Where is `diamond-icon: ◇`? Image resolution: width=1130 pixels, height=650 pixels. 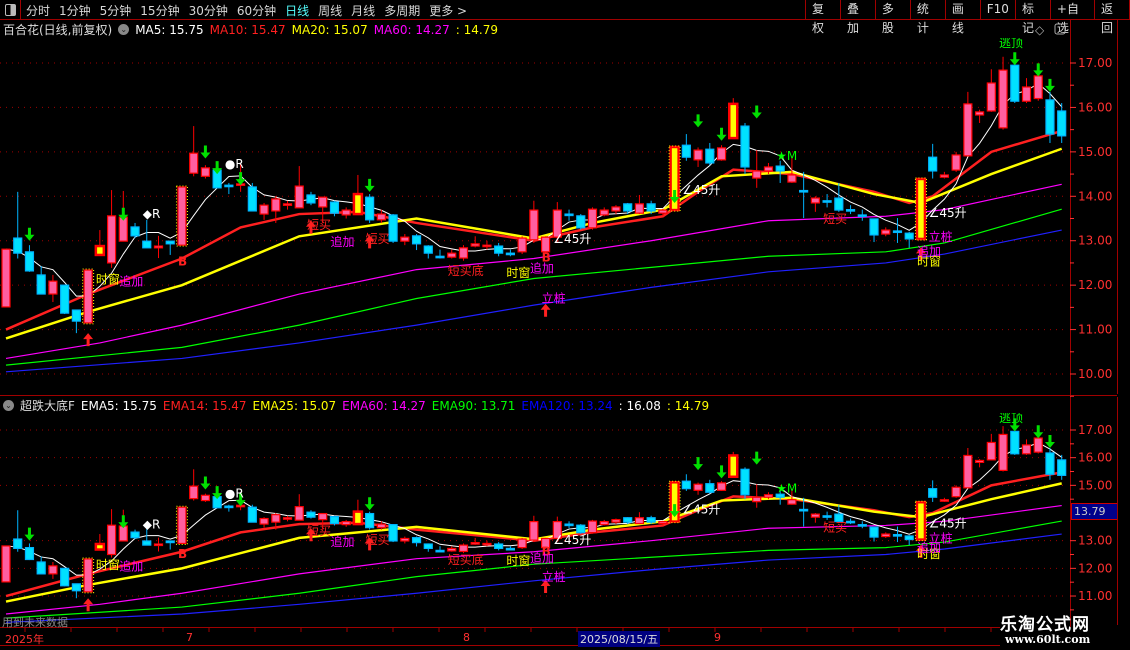
diamond-icon: ◇ is located at coordinates (1040, 30).